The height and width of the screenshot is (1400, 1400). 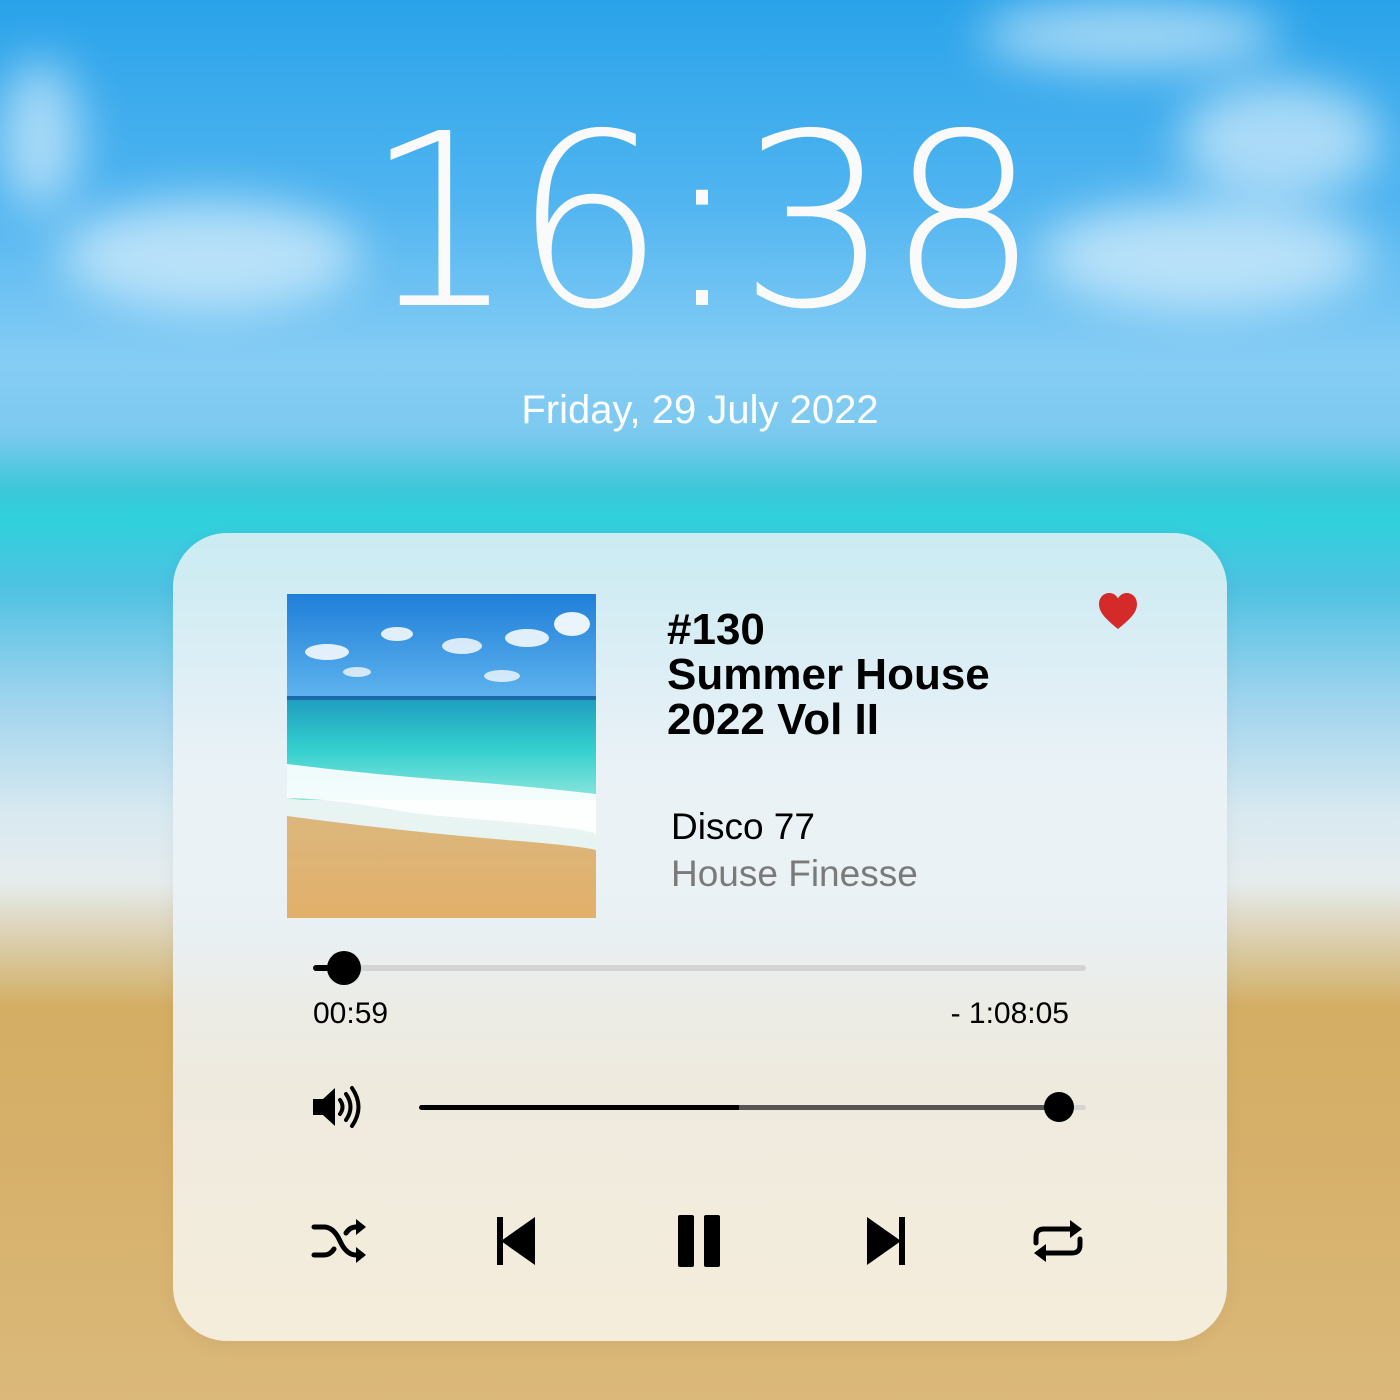 I want to click on previous-button, so click(x=517, y=1241).